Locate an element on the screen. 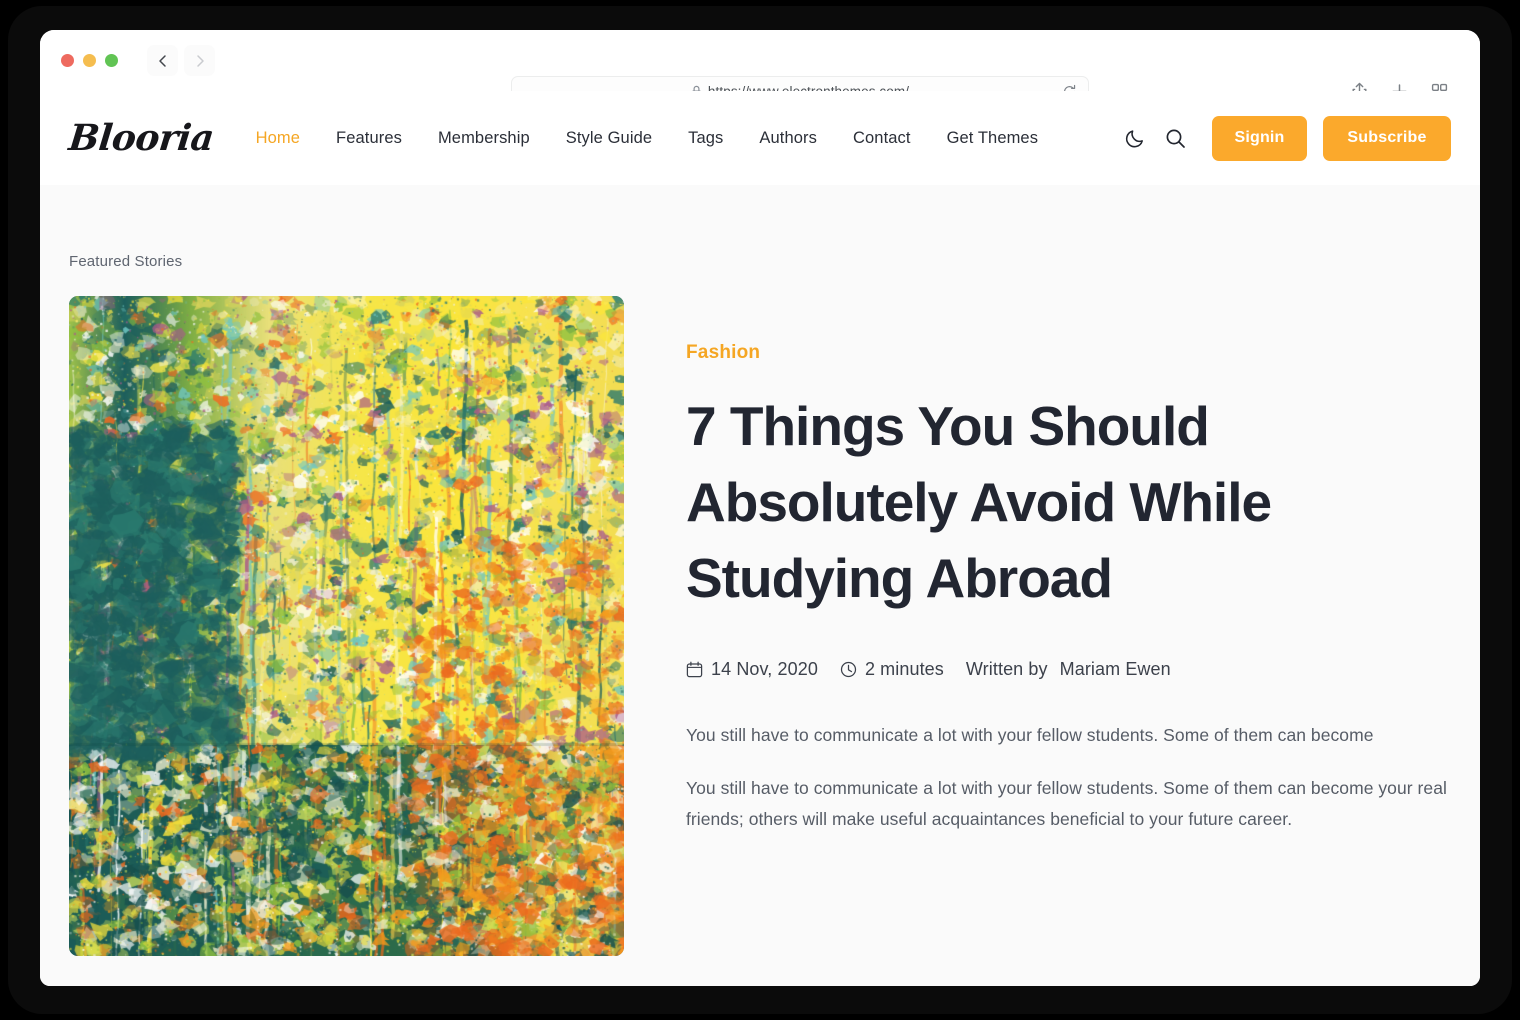 This screenshot has width=1520, height=1020. search-icon is located at coordinates (1175, 138).